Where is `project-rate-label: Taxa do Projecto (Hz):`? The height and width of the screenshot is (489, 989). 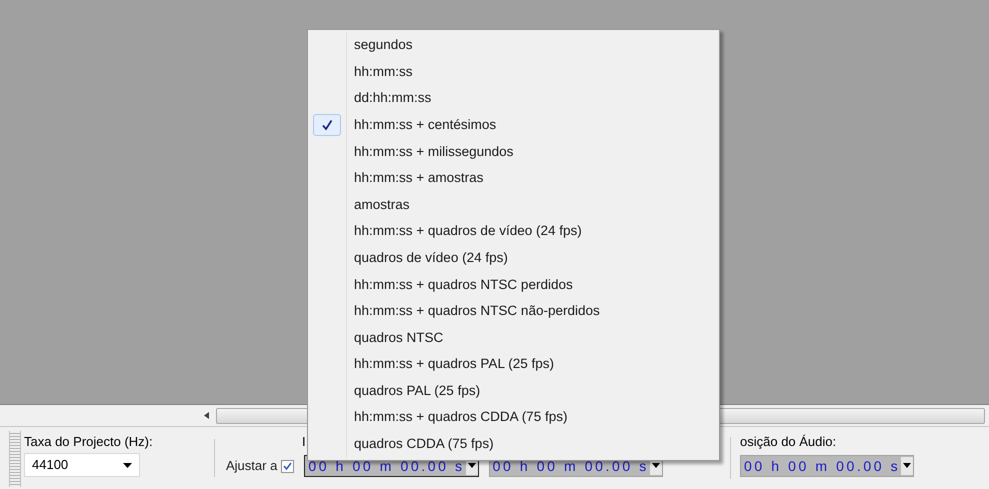
project-rate-label: Taxa do Projecto (Hz): is located at coordinates (89, 442).